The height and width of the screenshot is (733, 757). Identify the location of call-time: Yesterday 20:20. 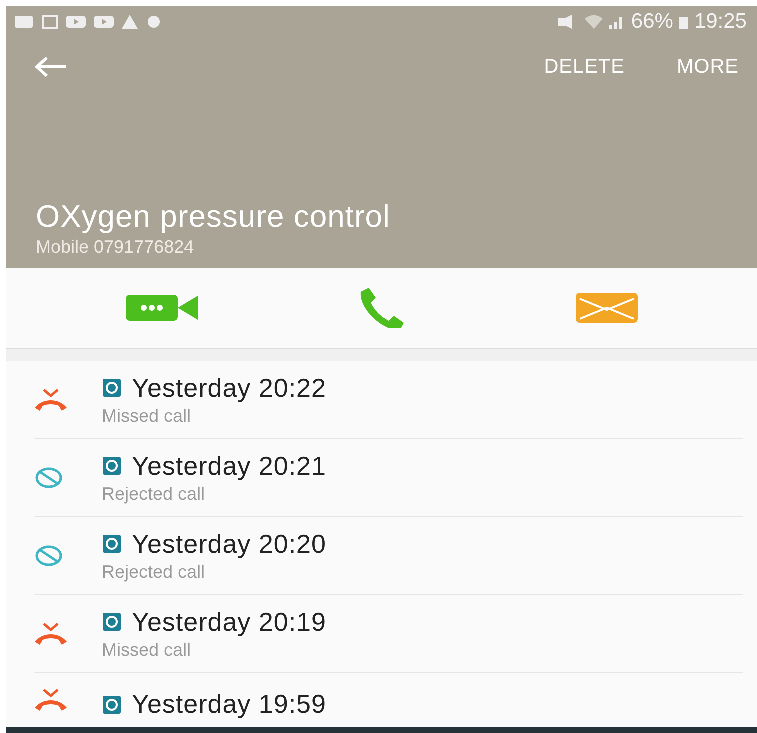
(229, 544).